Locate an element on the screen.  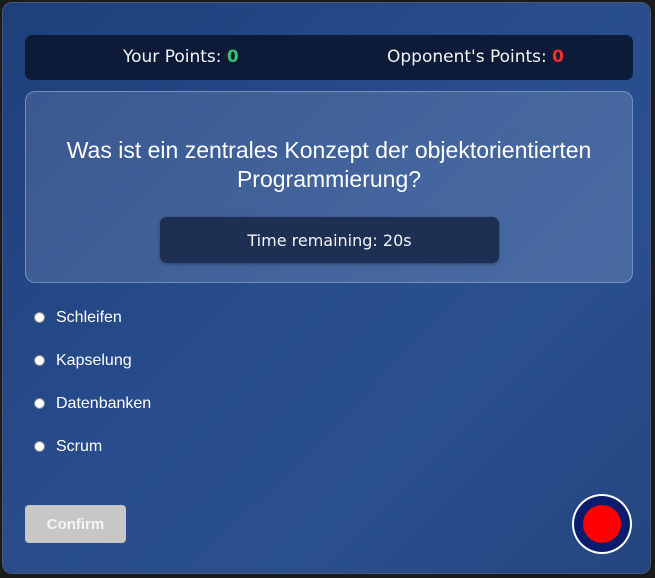
opponent-points-value: 0 is located at coordinates (558, 57).